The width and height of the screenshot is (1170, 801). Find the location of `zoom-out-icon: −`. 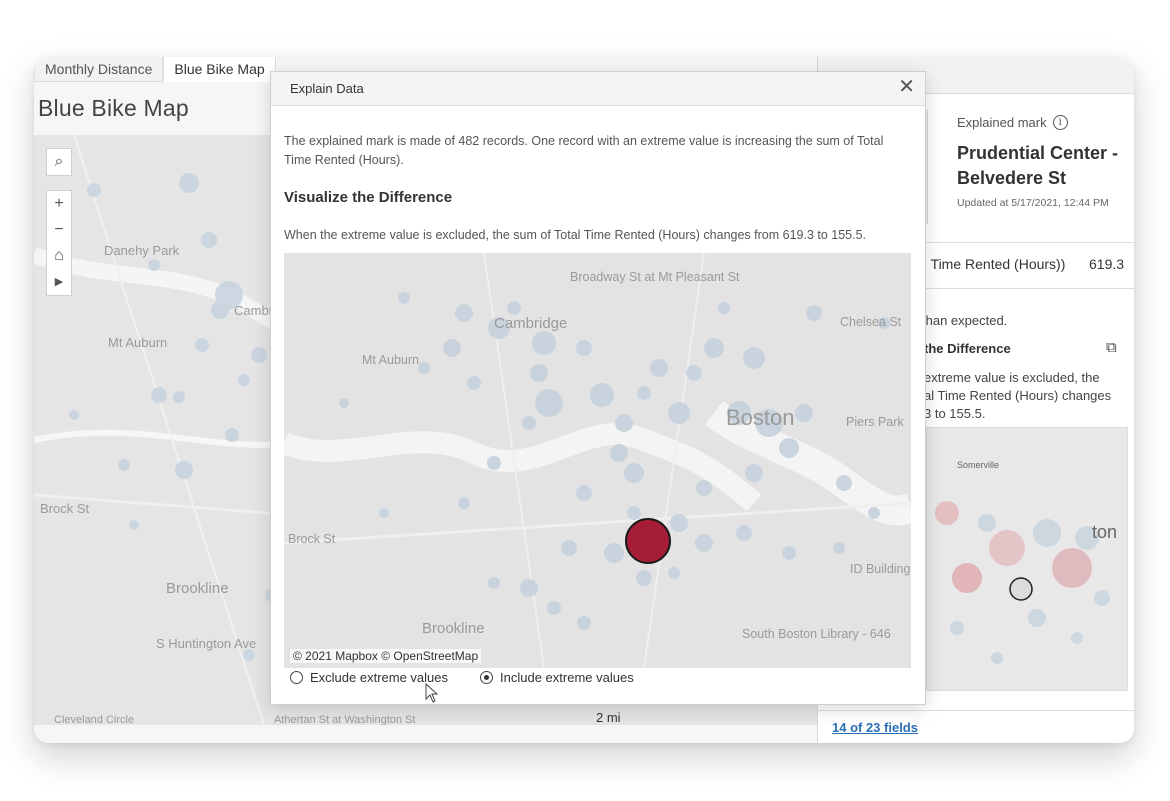

zoom-out-icon: − is located at coordinates (59, 230).